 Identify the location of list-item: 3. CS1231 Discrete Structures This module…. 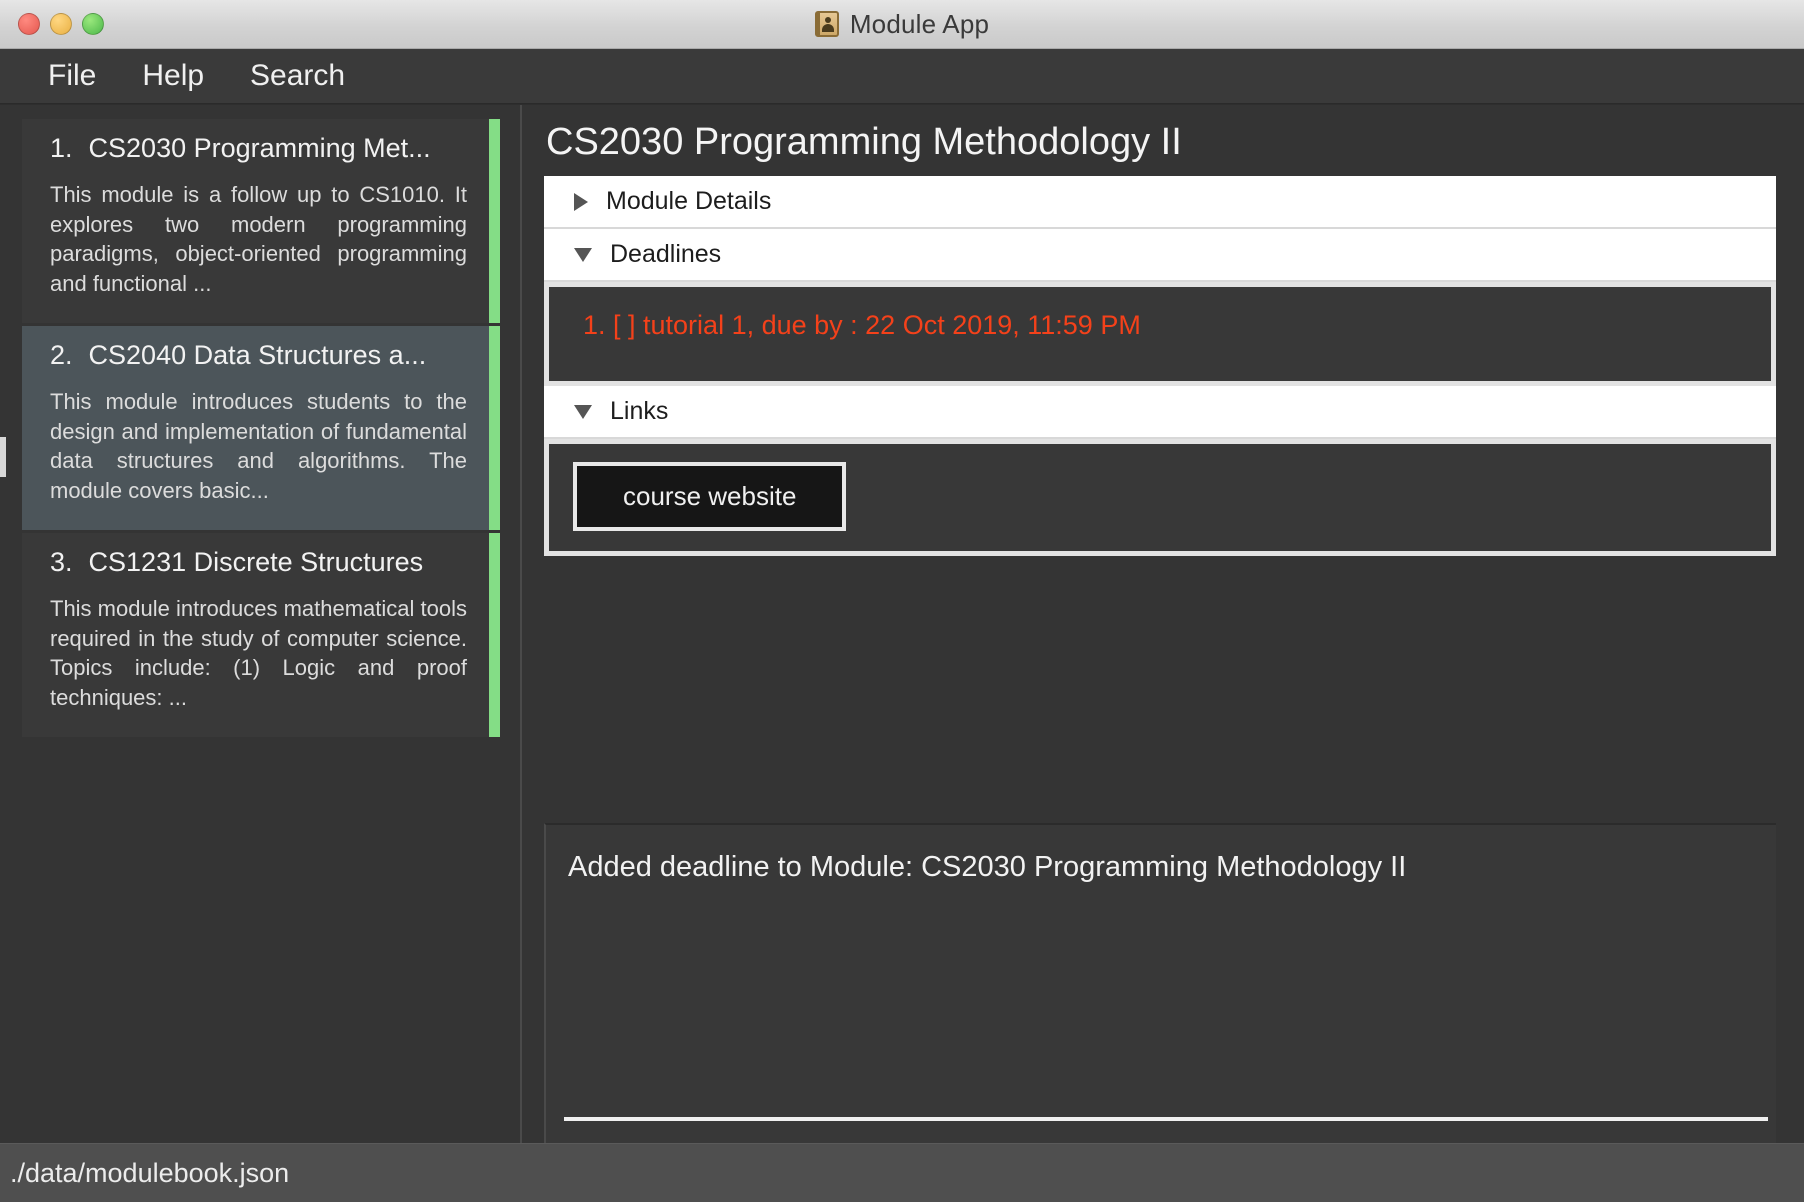
(261, 635).